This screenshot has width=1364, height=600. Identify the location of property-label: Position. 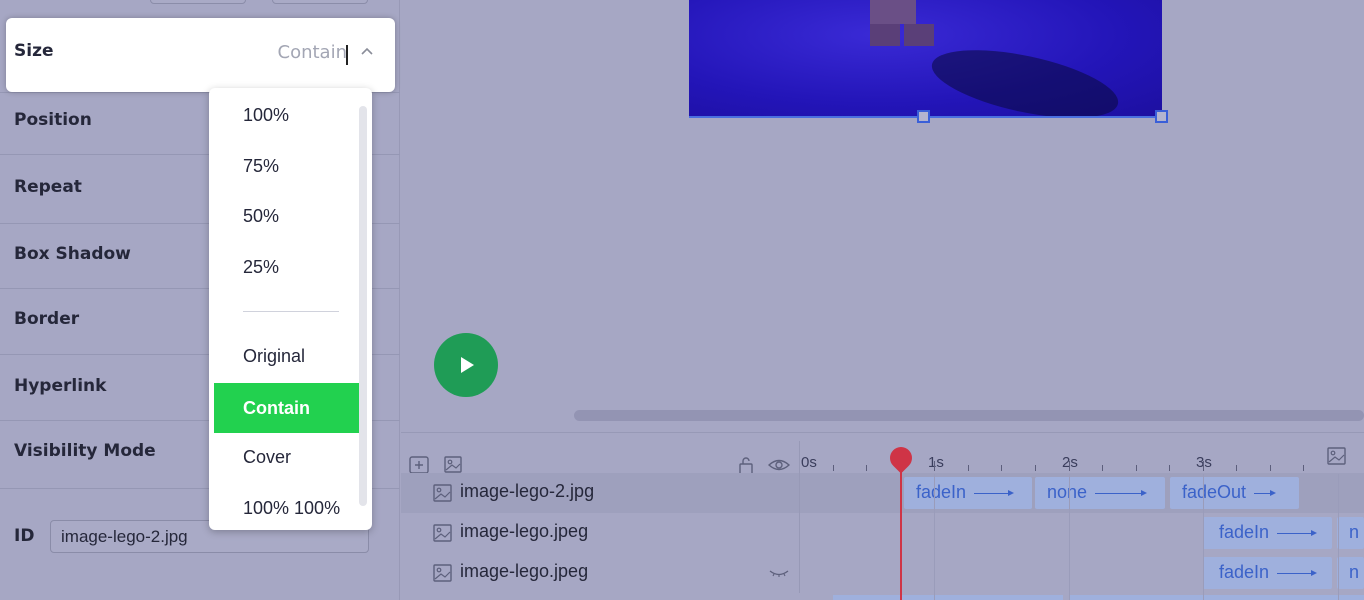
(53, 120).